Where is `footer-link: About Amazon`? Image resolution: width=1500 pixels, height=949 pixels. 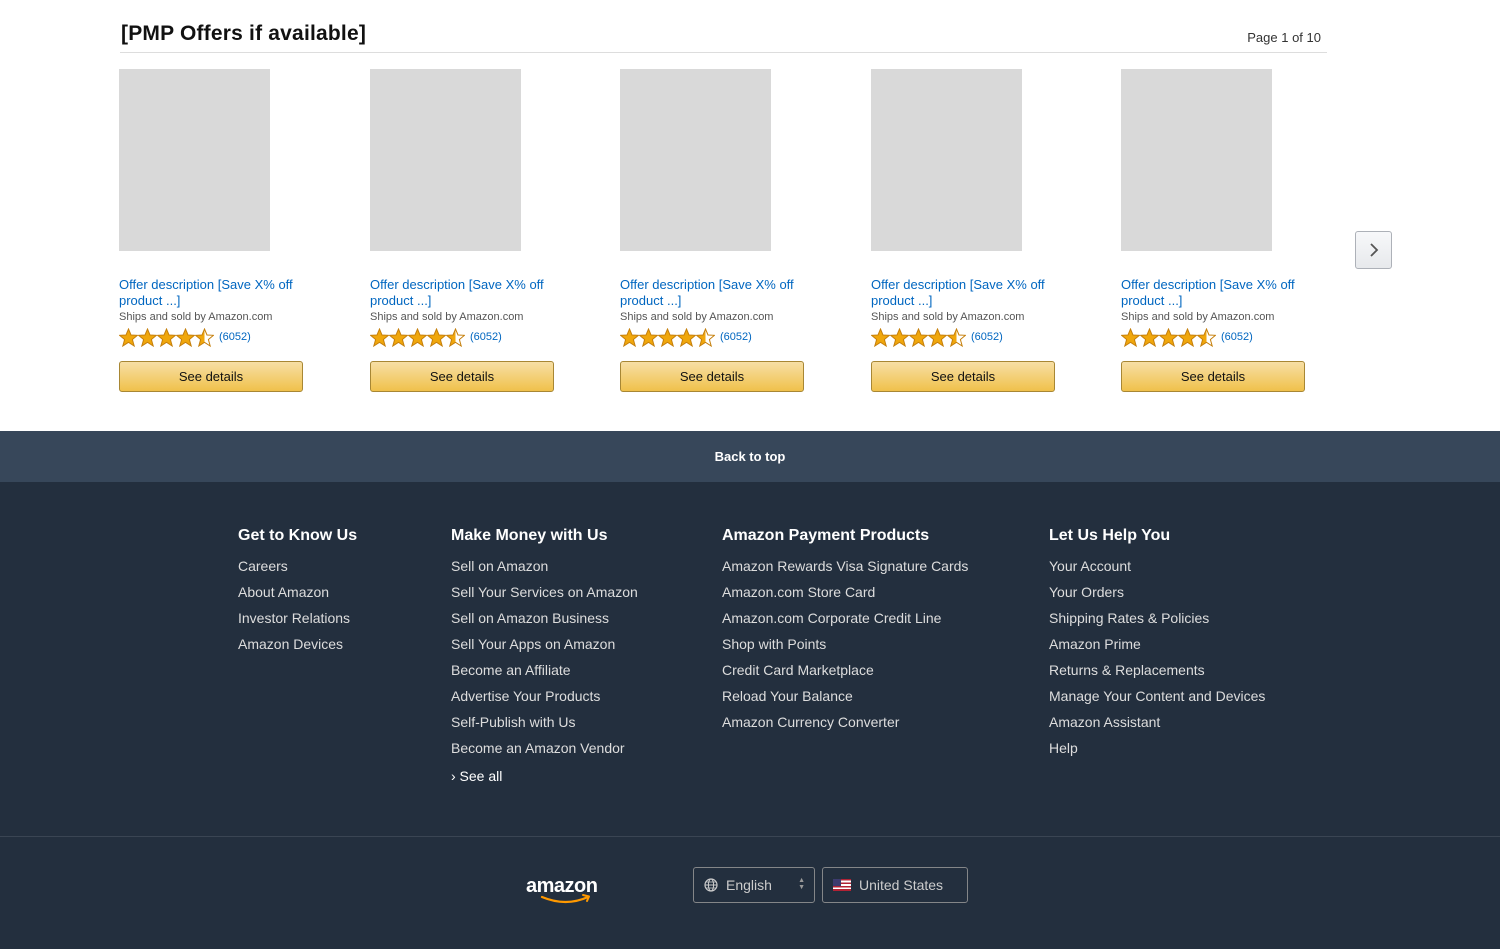 footer-link: About Amazon is located at coordinates (297, 596).